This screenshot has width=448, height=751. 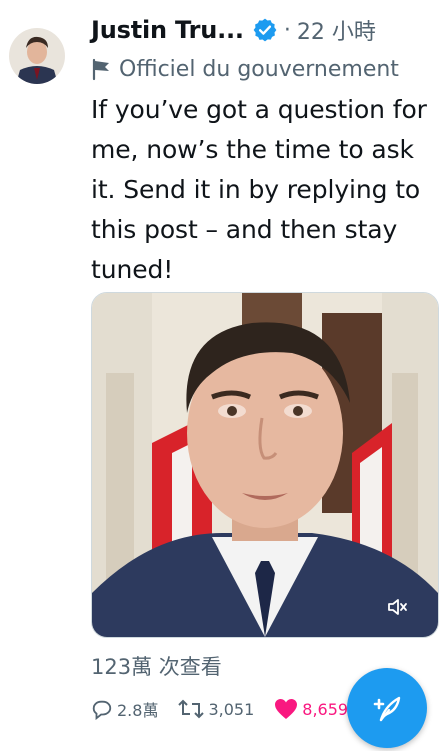 I want to click on reply-button: 2.8萬, so click(x=124, y=709).